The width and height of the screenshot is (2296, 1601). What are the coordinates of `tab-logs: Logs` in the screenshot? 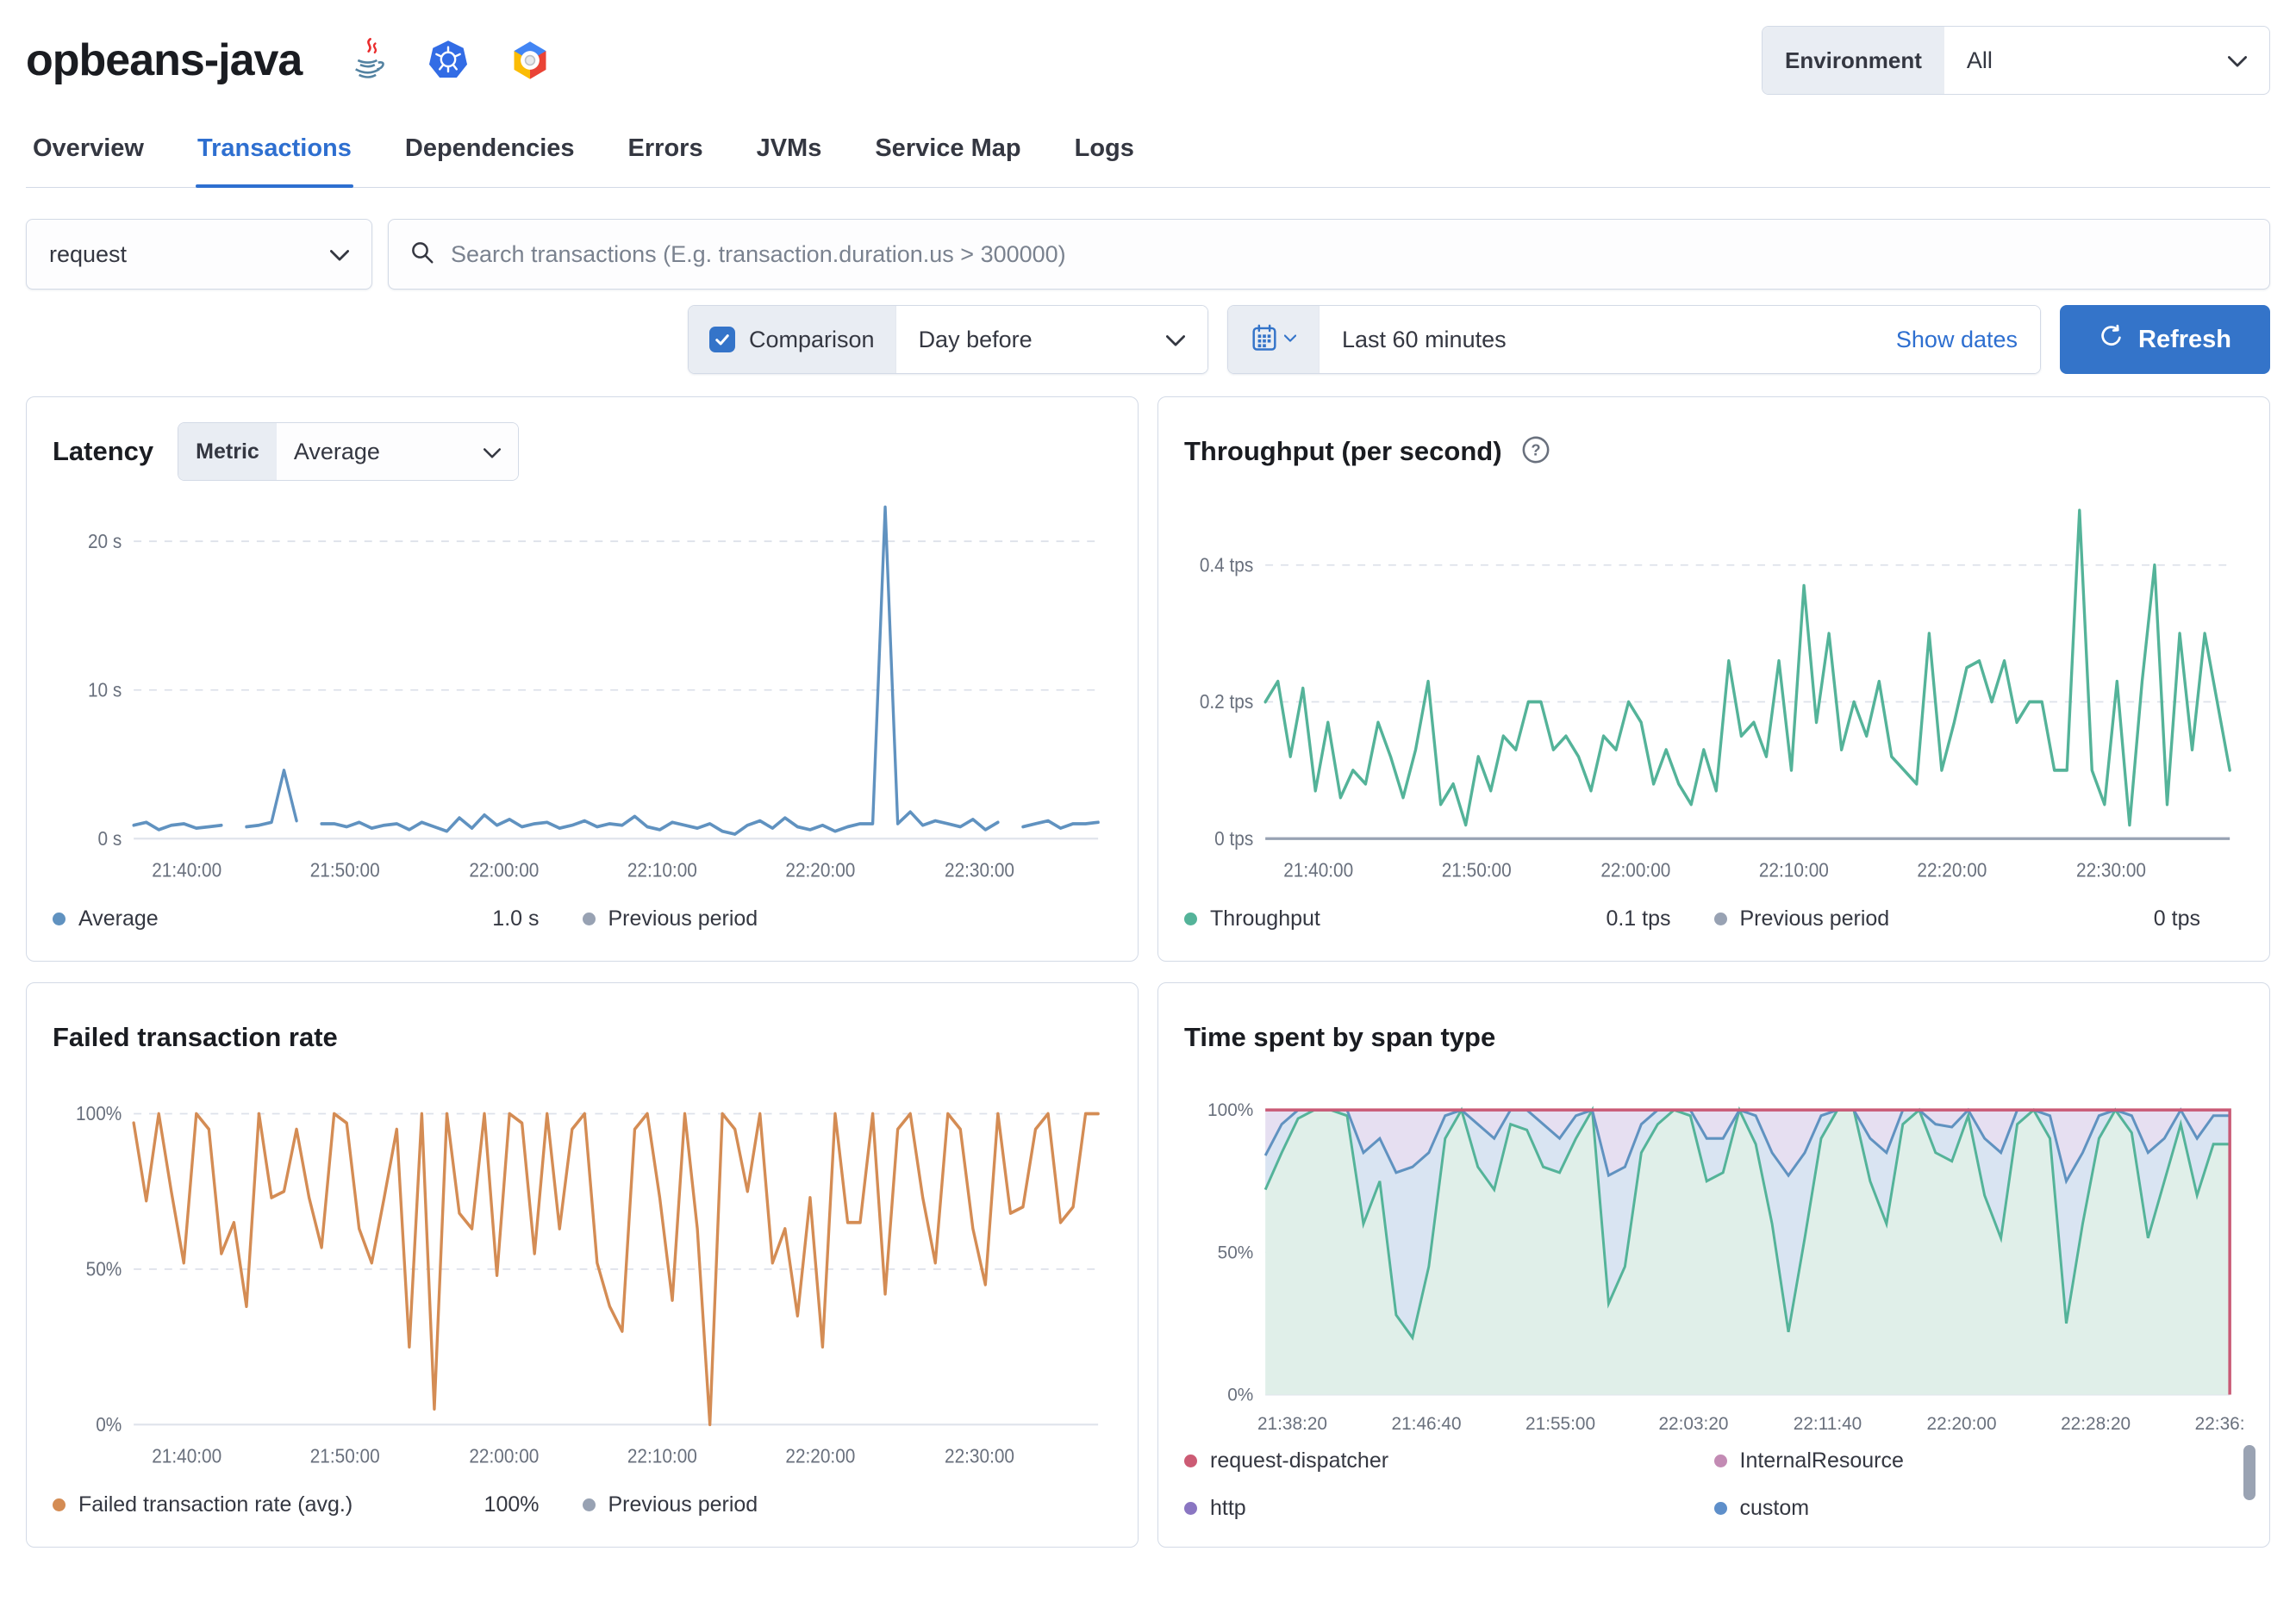 It's located at (1104, 154).